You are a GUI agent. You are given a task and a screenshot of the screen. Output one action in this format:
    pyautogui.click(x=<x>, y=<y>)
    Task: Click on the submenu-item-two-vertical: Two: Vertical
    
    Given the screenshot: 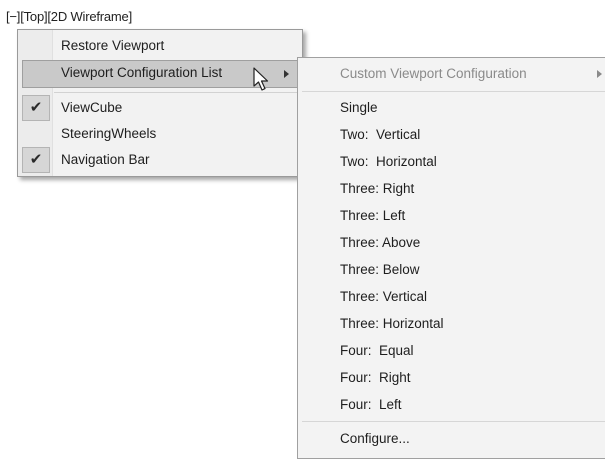 What is the action you would take?
    pyautogui.click(x=451, y=135)
    